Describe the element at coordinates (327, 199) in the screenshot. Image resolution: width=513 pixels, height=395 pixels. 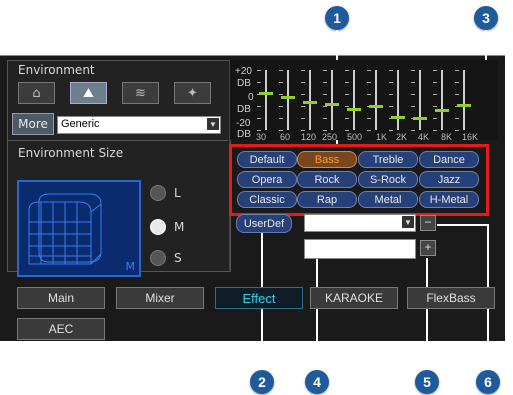
I see `preset-rap-button: Rap` at that location.